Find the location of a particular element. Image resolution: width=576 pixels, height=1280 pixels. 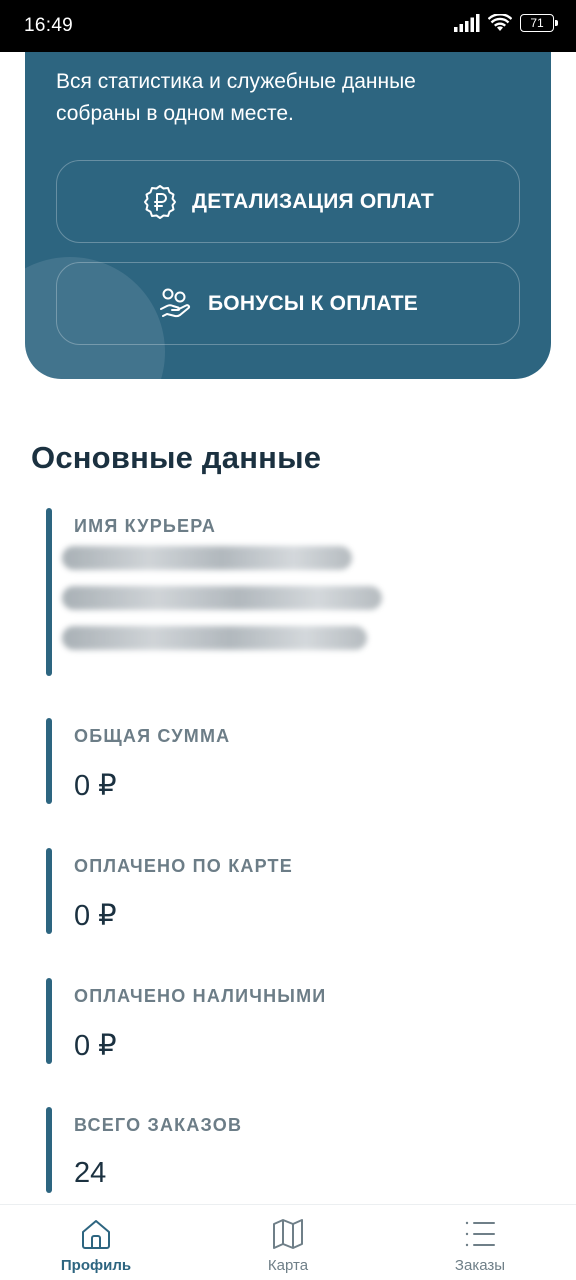

wifi-icon is located at coordinates (500, 22).